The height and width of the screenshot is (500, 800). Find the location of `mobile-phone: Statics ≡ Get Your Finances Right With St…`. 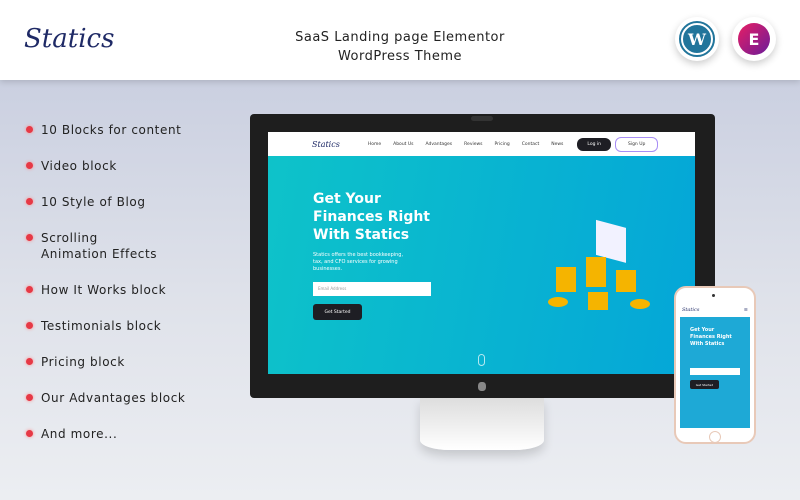

mobile-phone: Statics ≡ Get Your Finances Right With St… is located at coordinates (715, 365).